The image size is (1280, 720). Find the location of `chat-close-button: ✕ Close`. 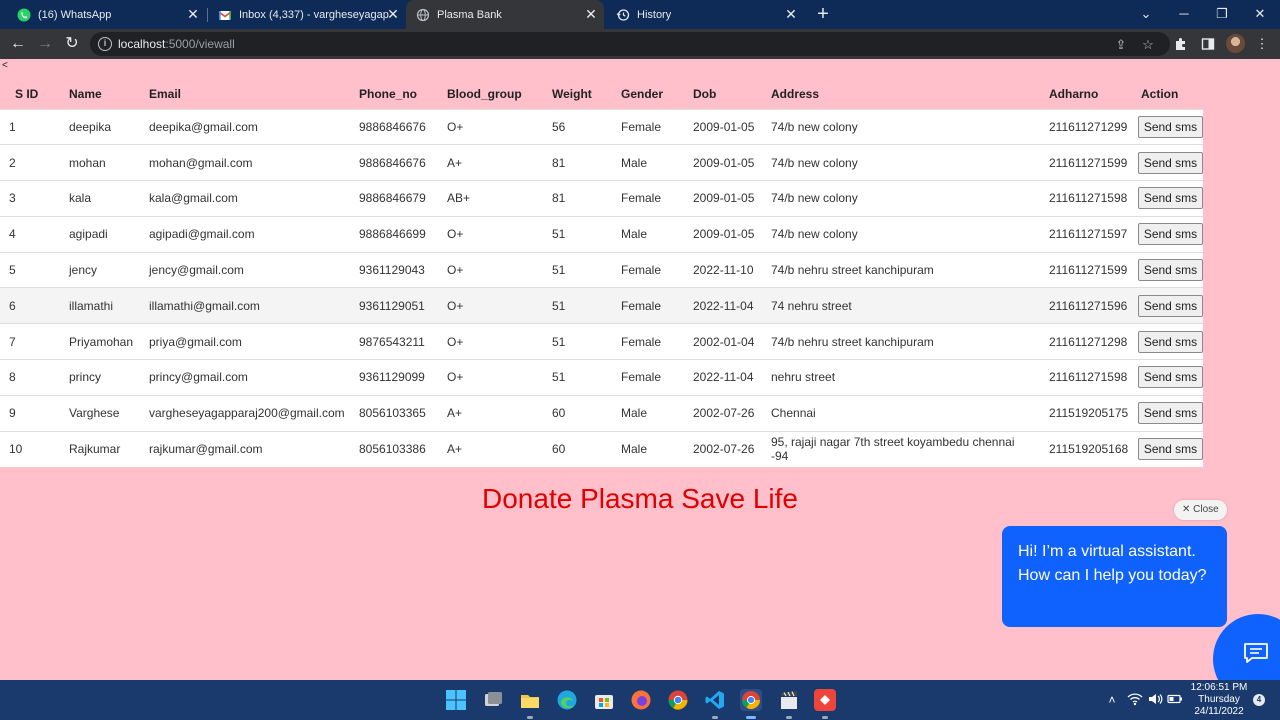

chat-close-button: ✕ Close is located at coordinates (1200, 510).